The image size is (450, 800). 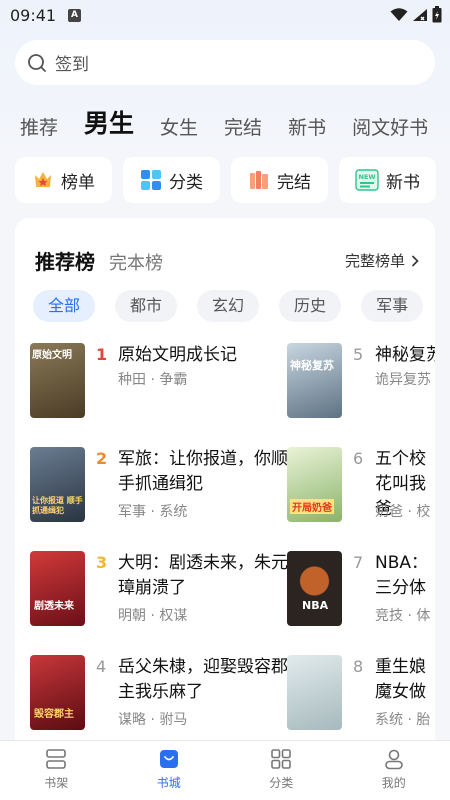 What do you see at coordinates (403, 380) in the screenshot?
I see `book-meta: 诡异复苏` at bounding box center [403, 380].